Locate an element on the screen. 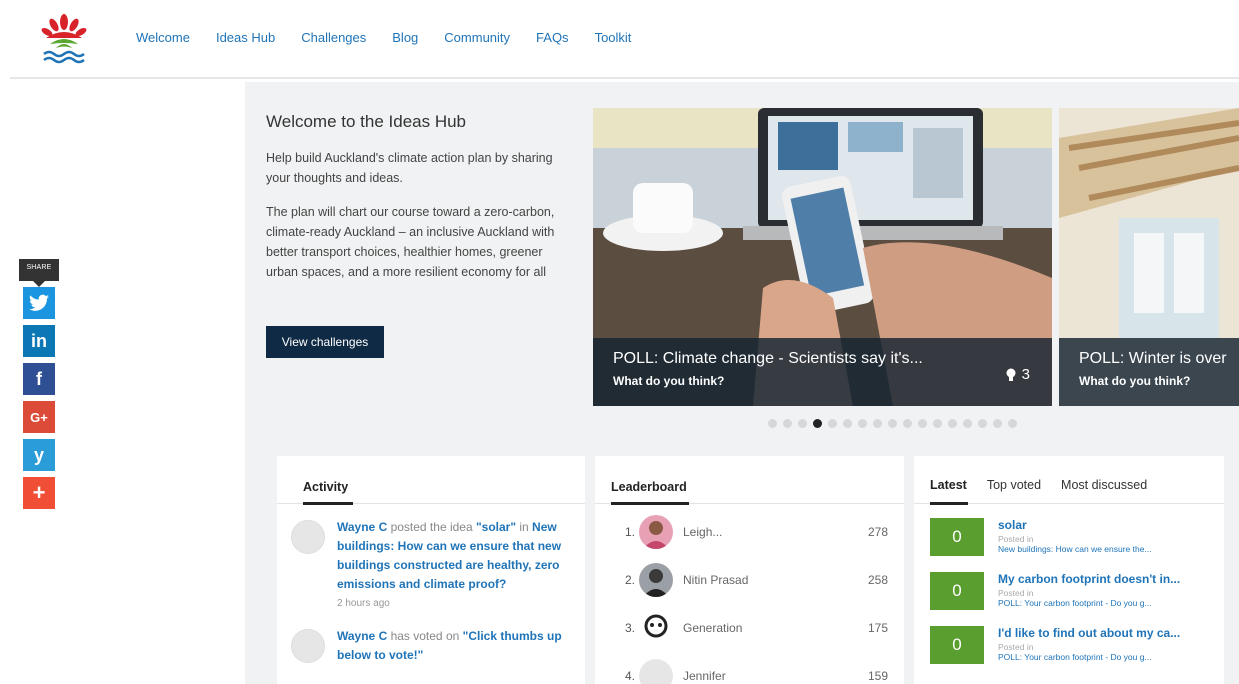  leaderboard-row: 1. Leigh... 278 is located at coordinates (749, 532).